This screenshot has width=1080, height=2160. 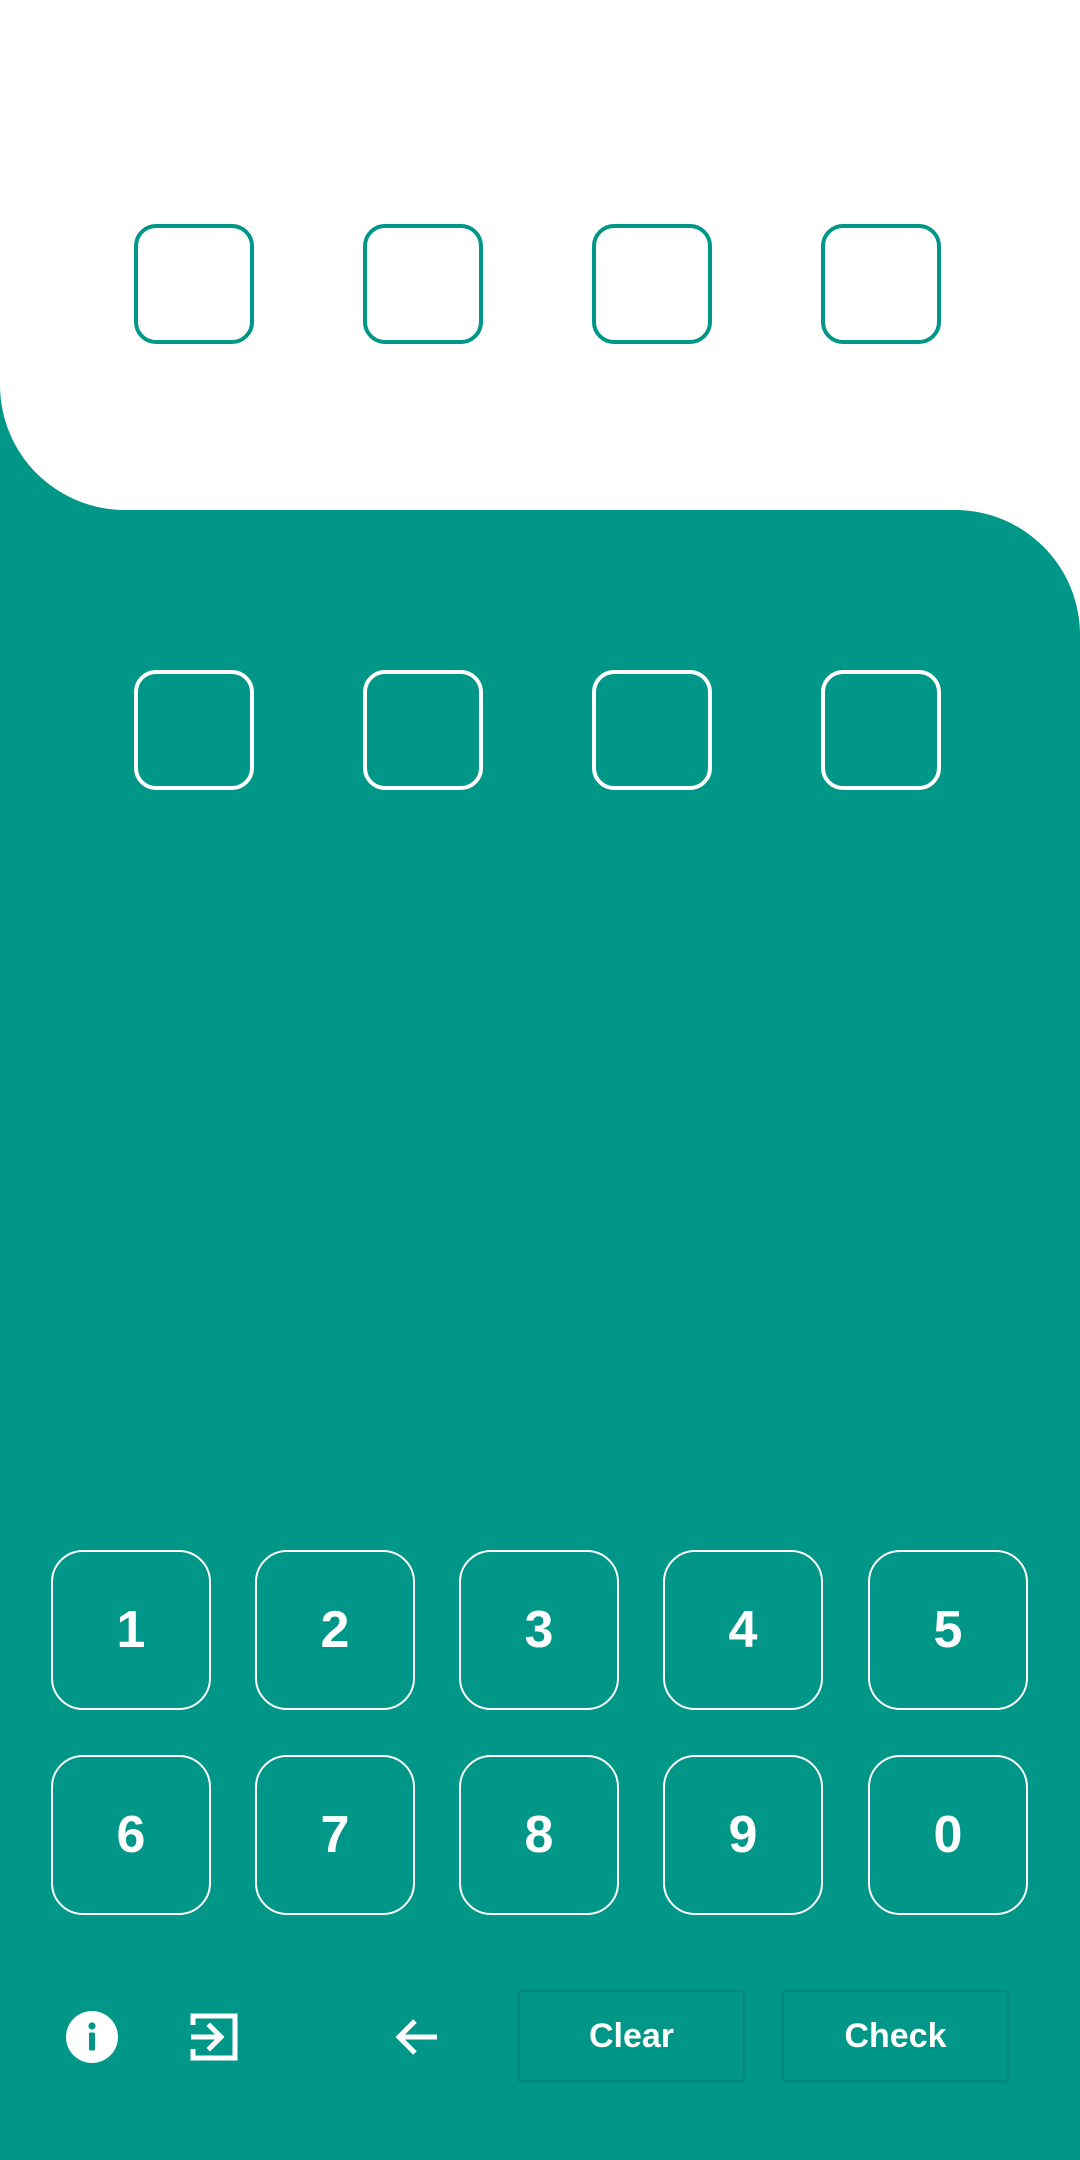 What do you see at coordinates (539, 1630) in the screenshot?
I see `key-3: 3` at bounding box center [539, 1630].